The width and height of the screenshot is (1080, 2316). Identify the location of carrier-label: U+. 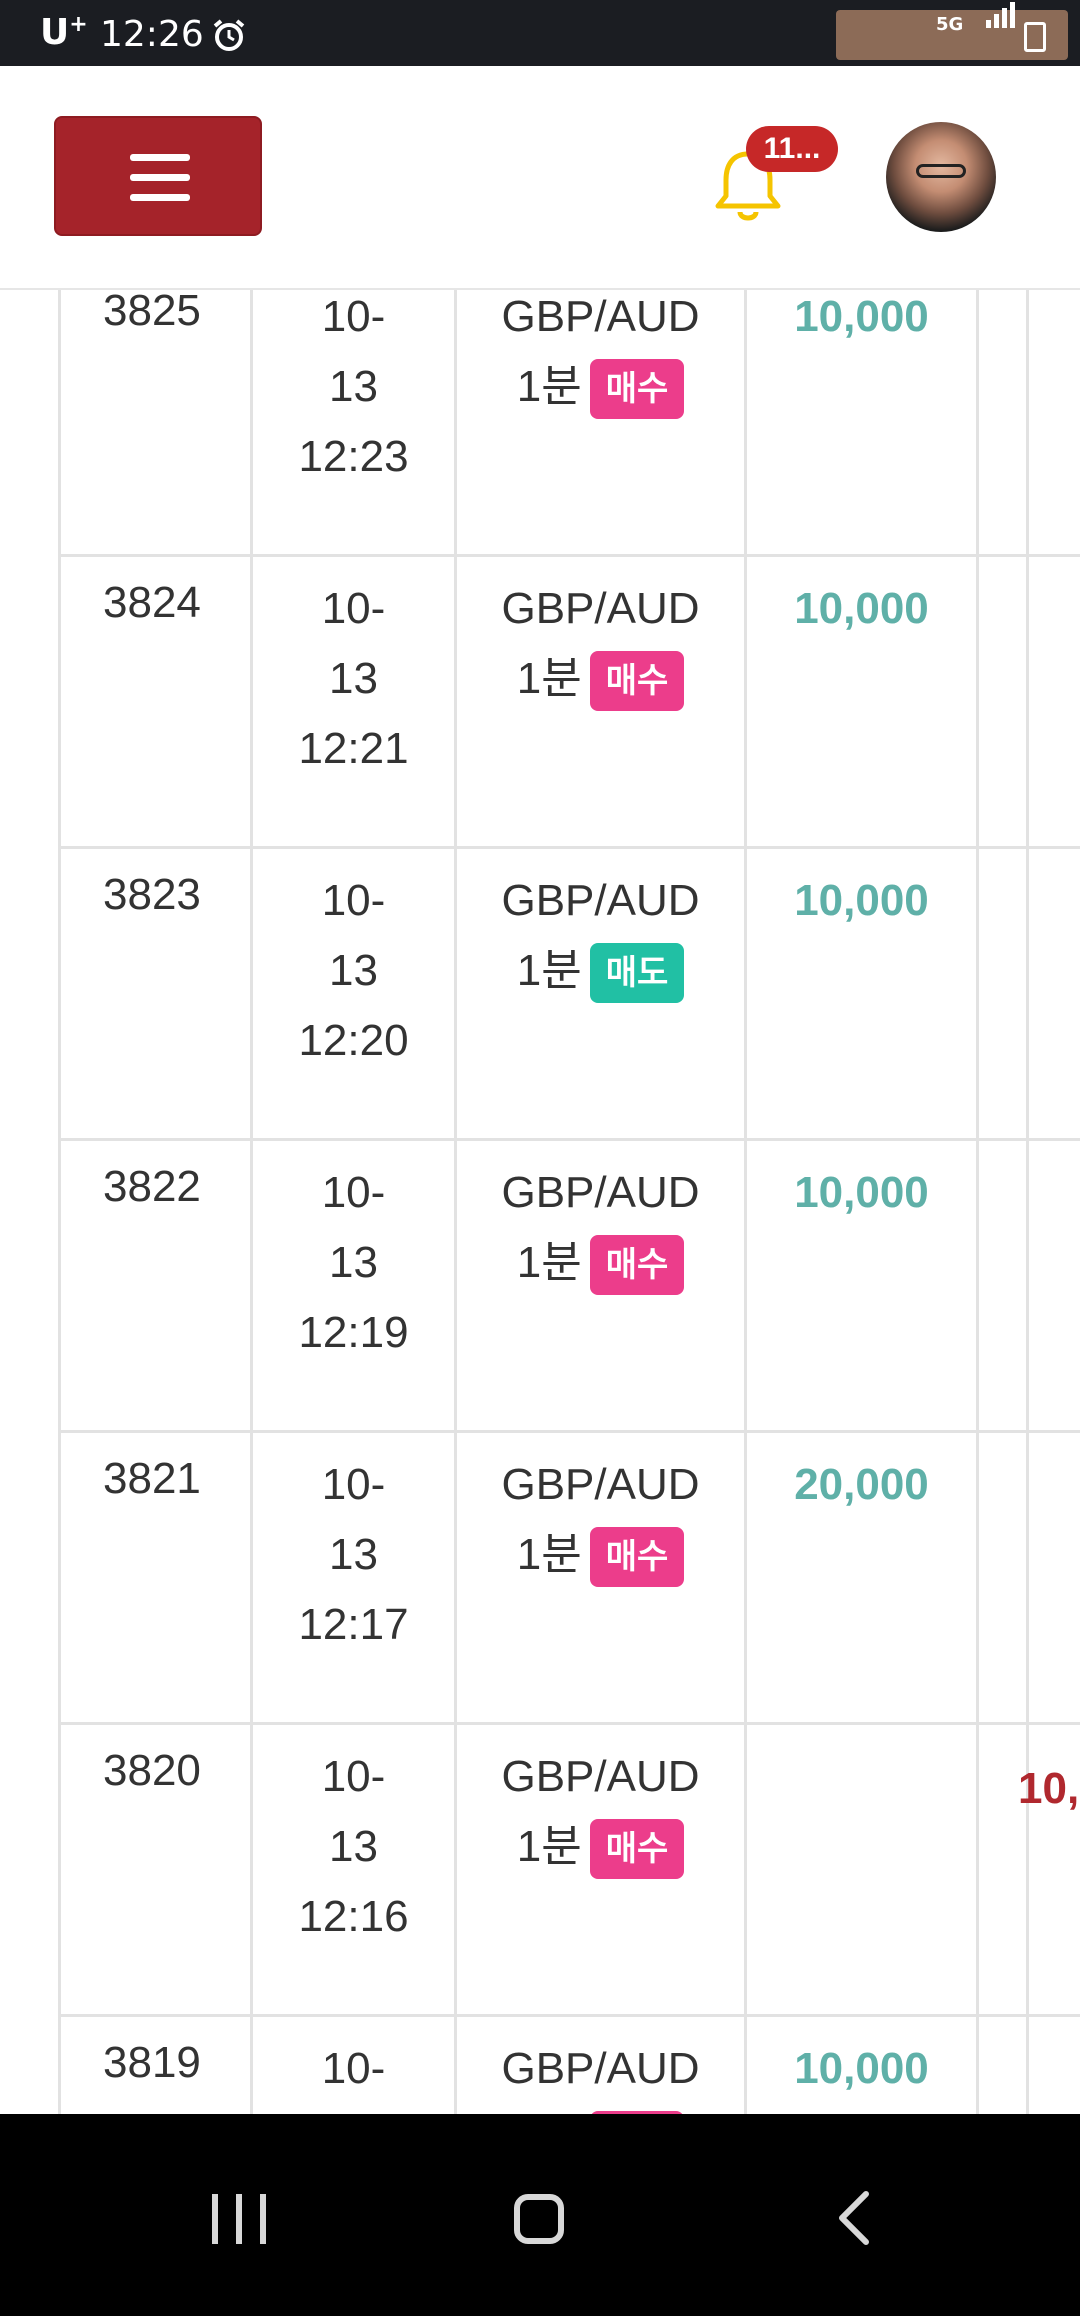
(64, 32).